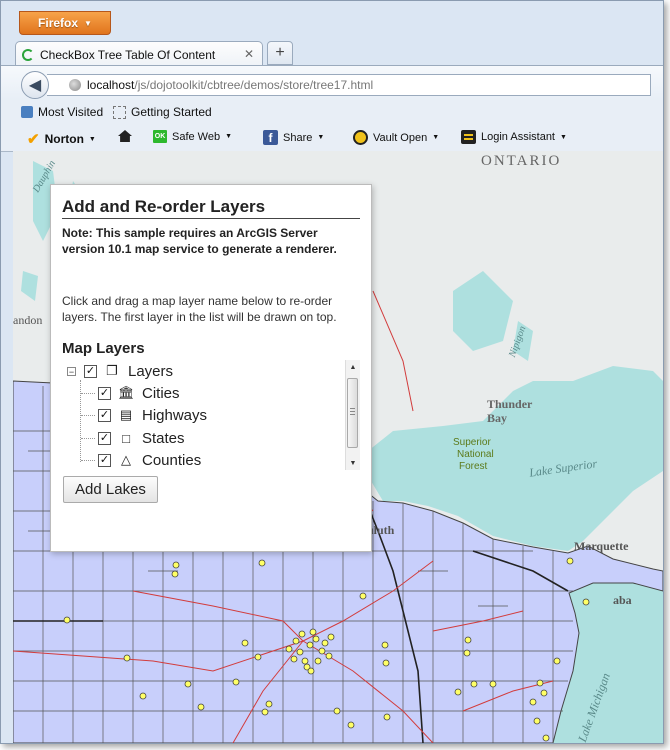  Describe the element at coordinates (360, 137) in the screenshot. I see `vault-icon` at that location.